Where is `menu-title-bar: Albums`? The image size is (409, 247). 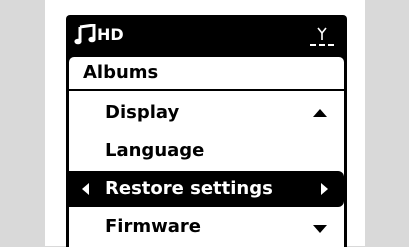 menu-title-bar: Albums is located at coordinates (206, 73).